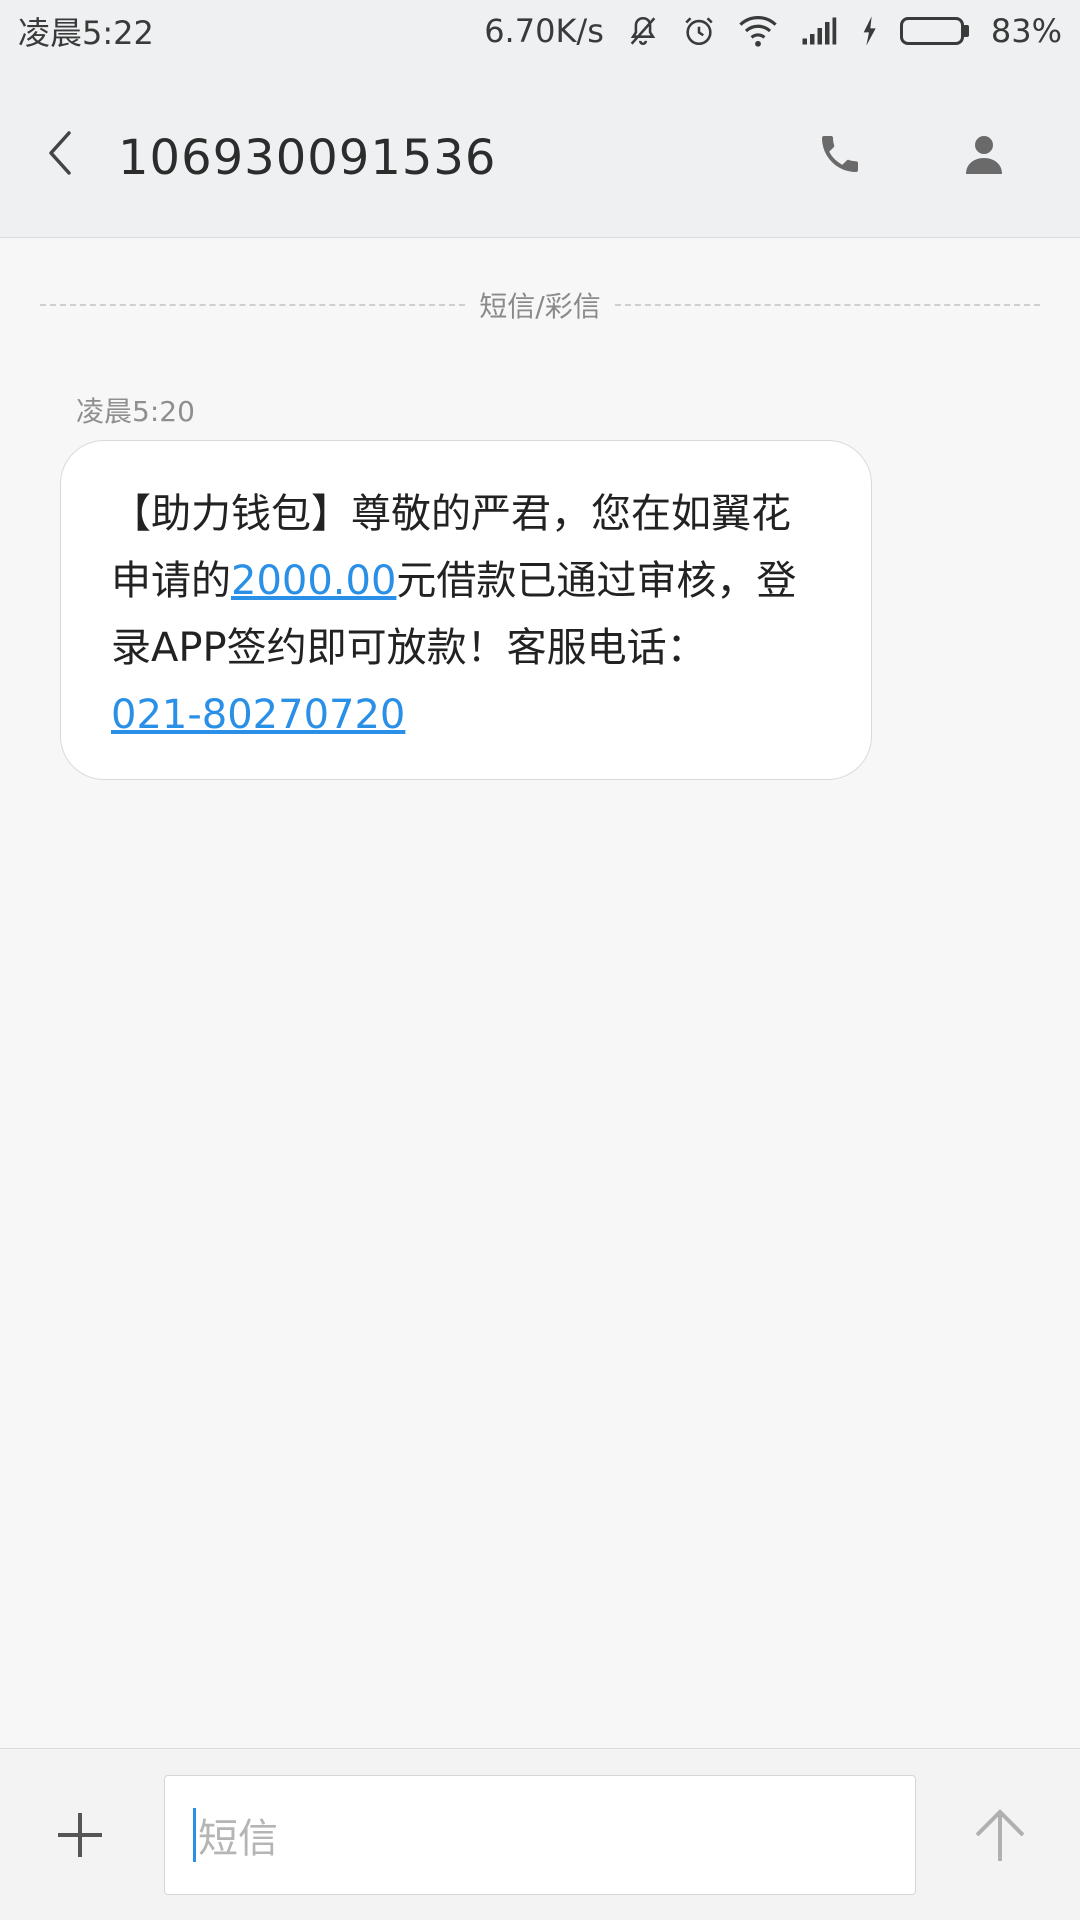 The height and width of the screenshot is (1920, 1080). Describe the element at coordinates (699, 31) in the screenshot. I see `alarm-icon` at that location.